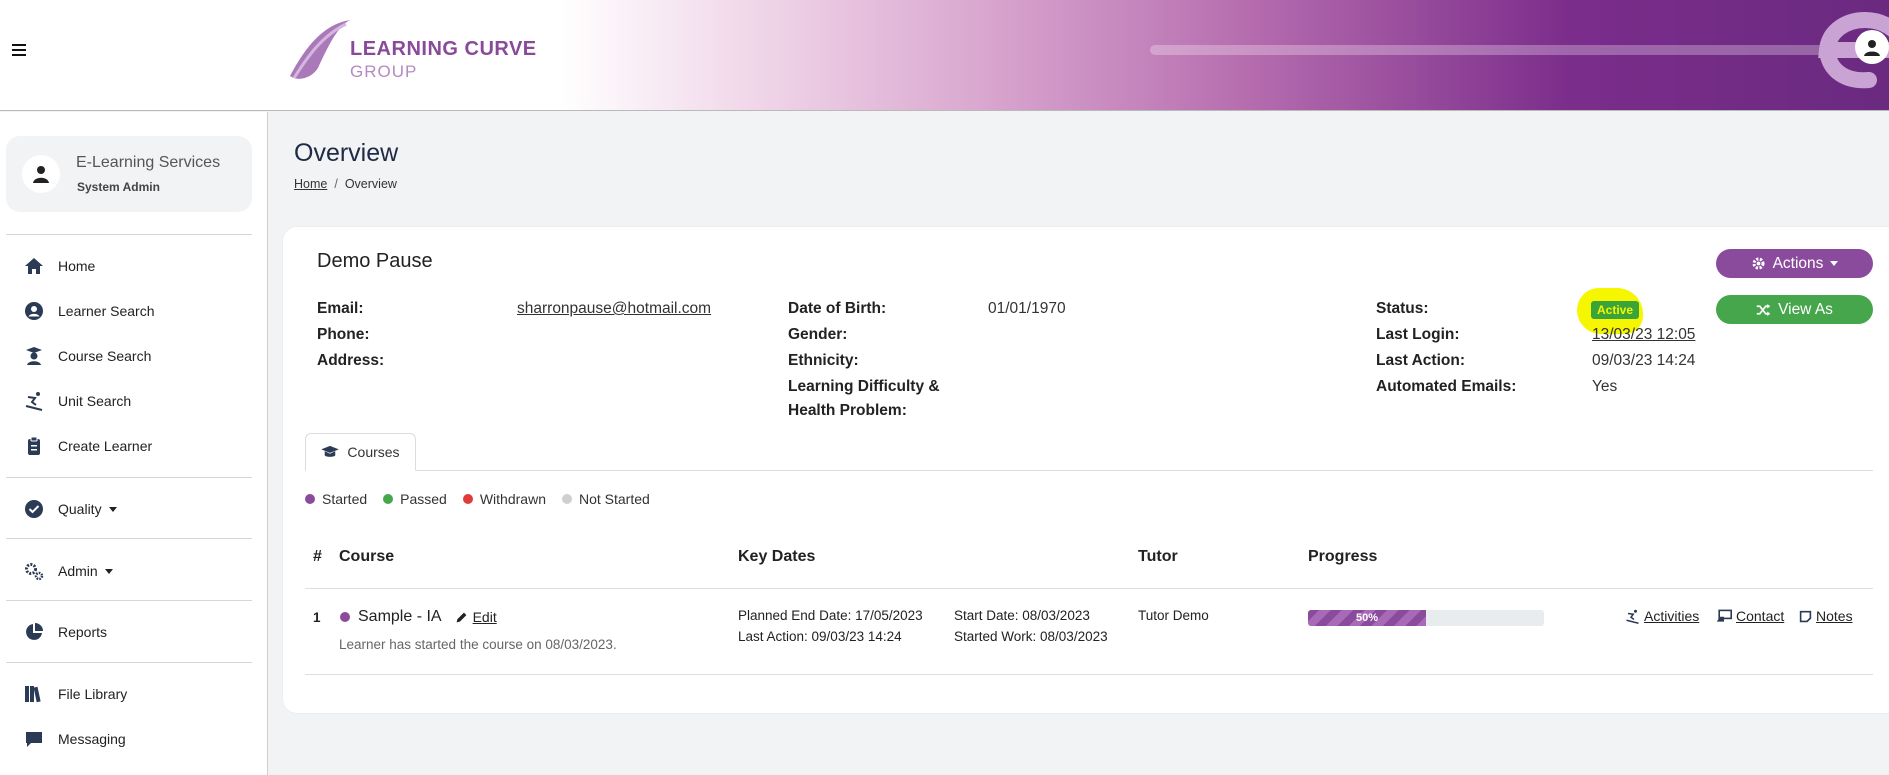 This screenshot has height=775, width=1889. I want to click on page-title: Overview, so click(346, 153).